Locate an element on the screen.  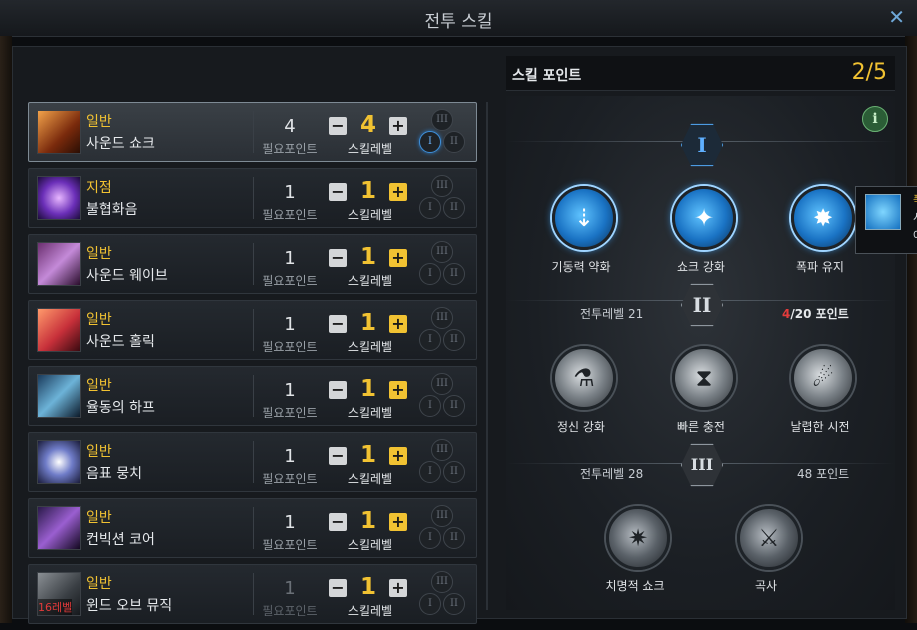
crossed-swords-icon: ⚔ is located at coordinates (769, 538).